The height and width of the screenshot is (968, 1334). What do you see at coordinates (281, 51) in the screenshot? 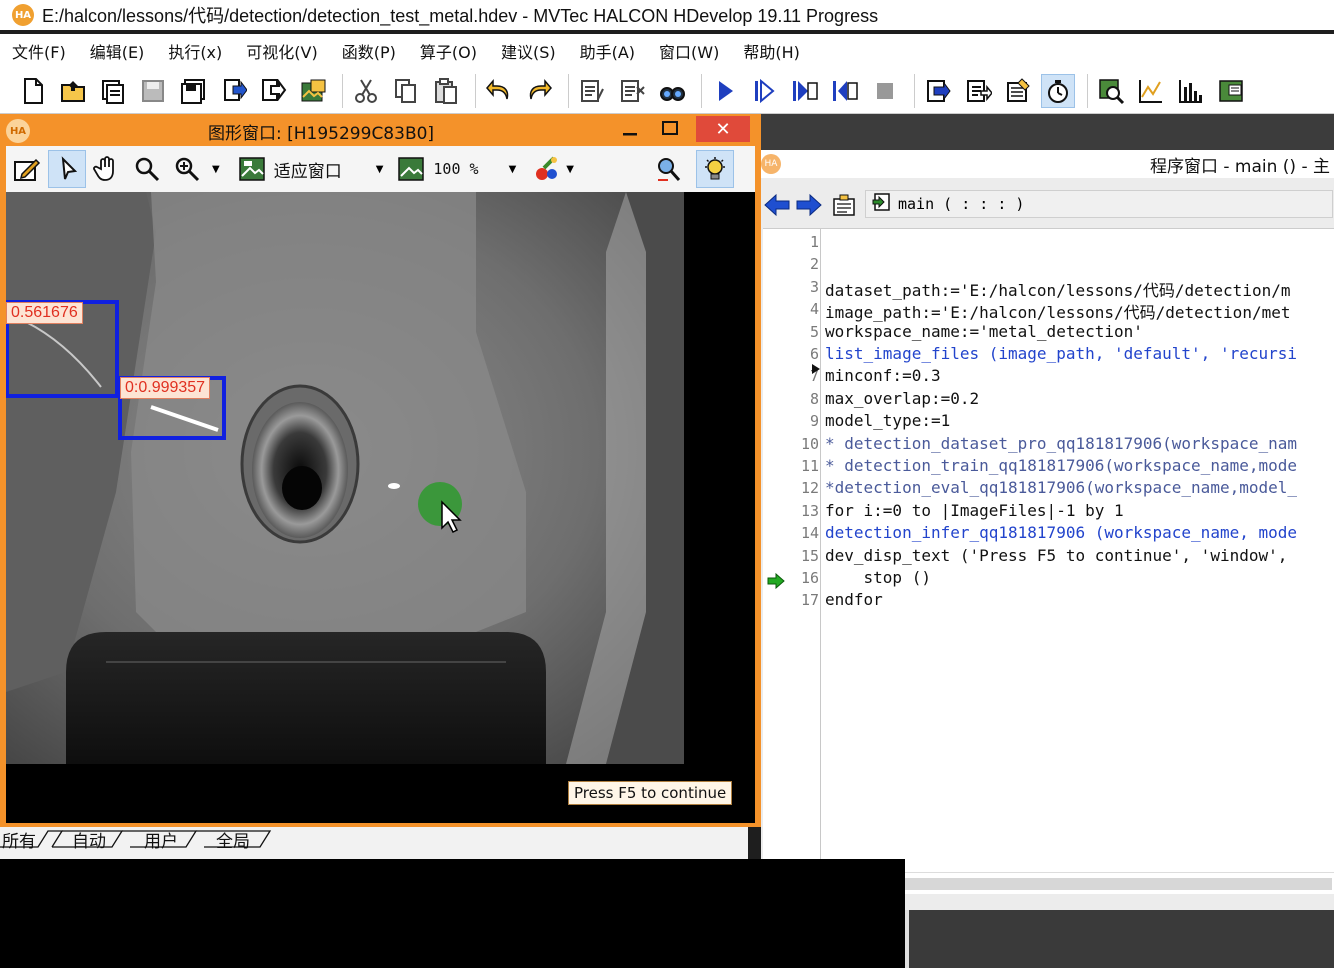
I see `menu-visualize: 可视化(V)` at bounding box center [281, 51].